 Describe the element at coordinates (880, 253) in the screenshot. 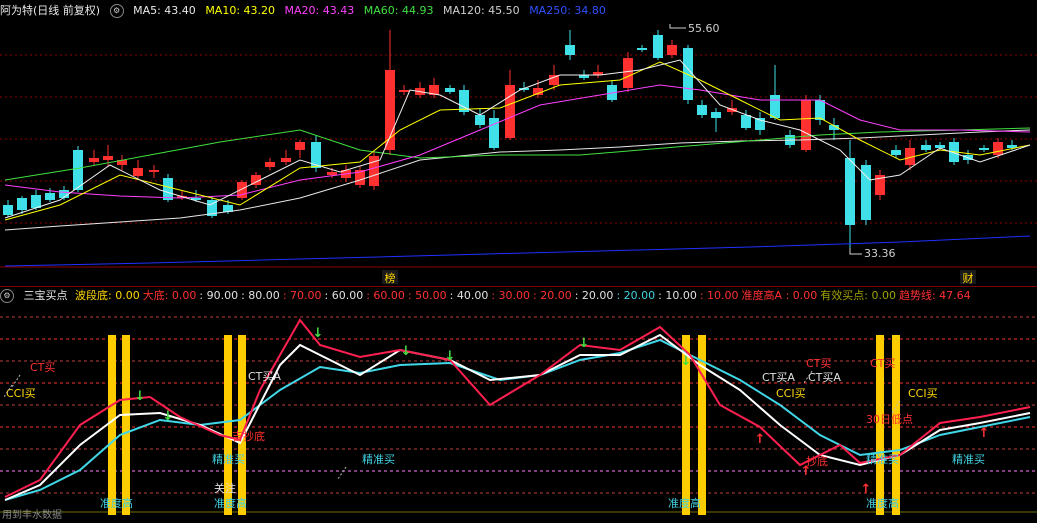

I see `low-price-label: 33.36` at that location.